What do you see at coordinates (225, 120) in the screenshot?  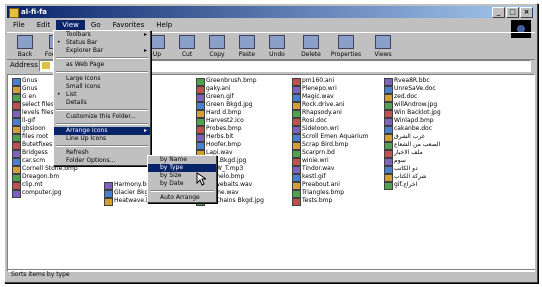 I see `file-name: Harvest2.ico` at bounding box center [225, 120].